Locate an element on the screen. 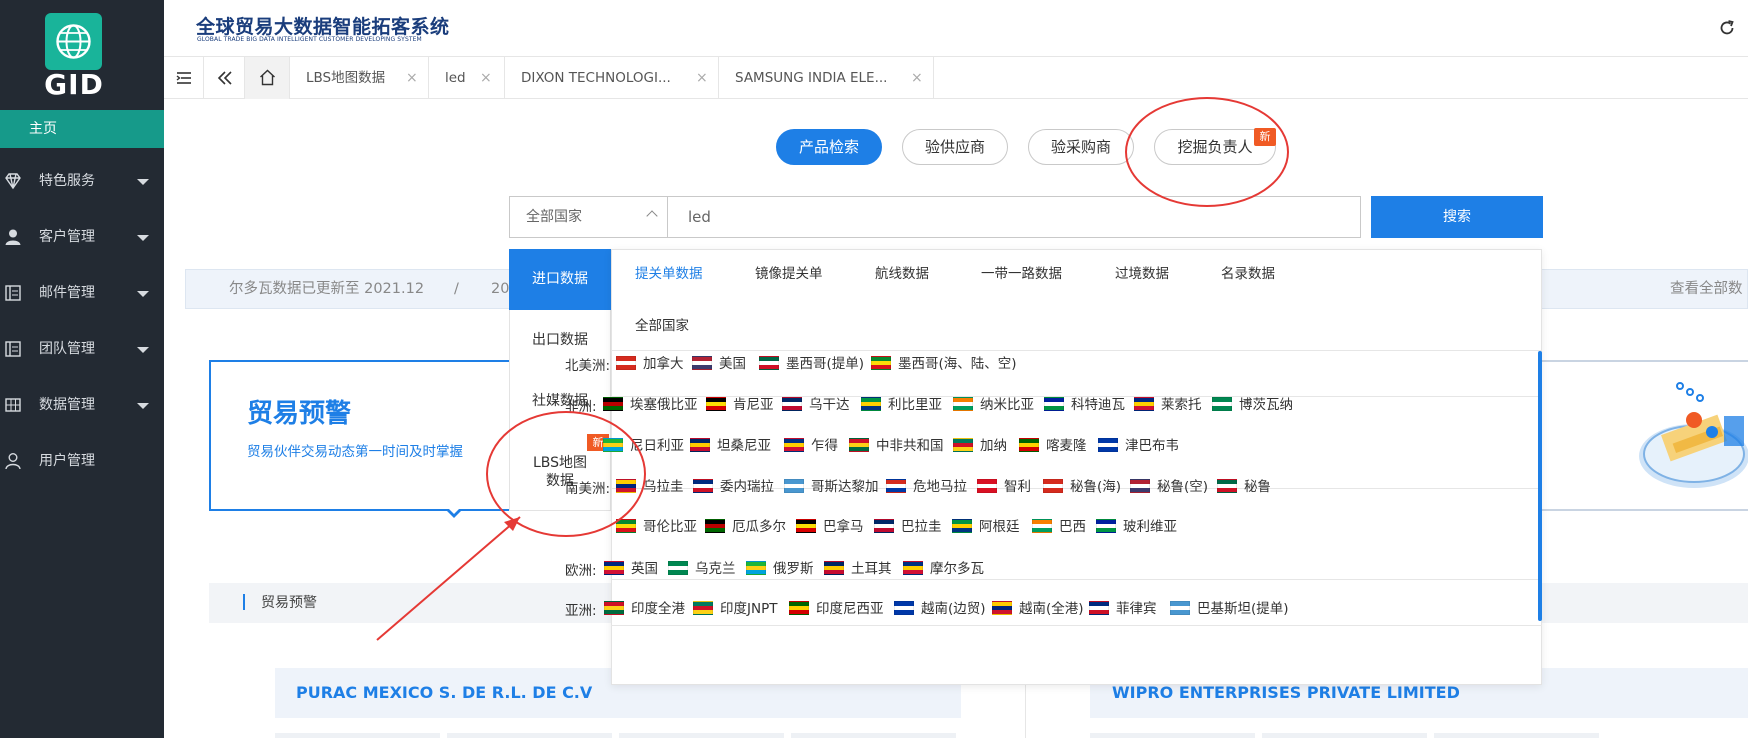  country-option: 喀麦隆 is located at coordinates (1053, 446).